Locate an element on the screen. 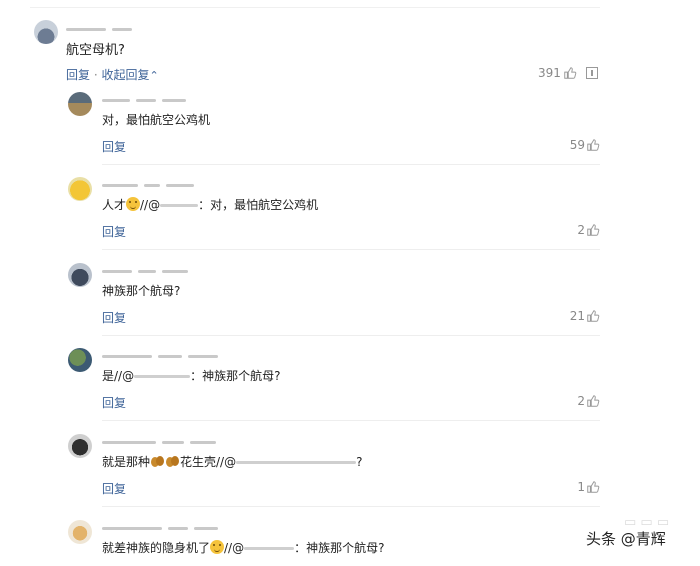 This screenshot has width=700, height=566. comment-text: 航空母机? is located at coordinates (95, 50).